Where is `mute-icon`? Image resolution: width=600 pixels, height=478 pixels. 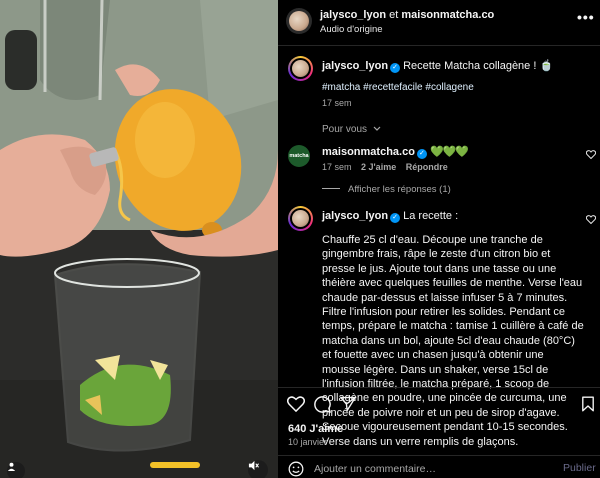 mute-icon is located at coordinates (258, 469).